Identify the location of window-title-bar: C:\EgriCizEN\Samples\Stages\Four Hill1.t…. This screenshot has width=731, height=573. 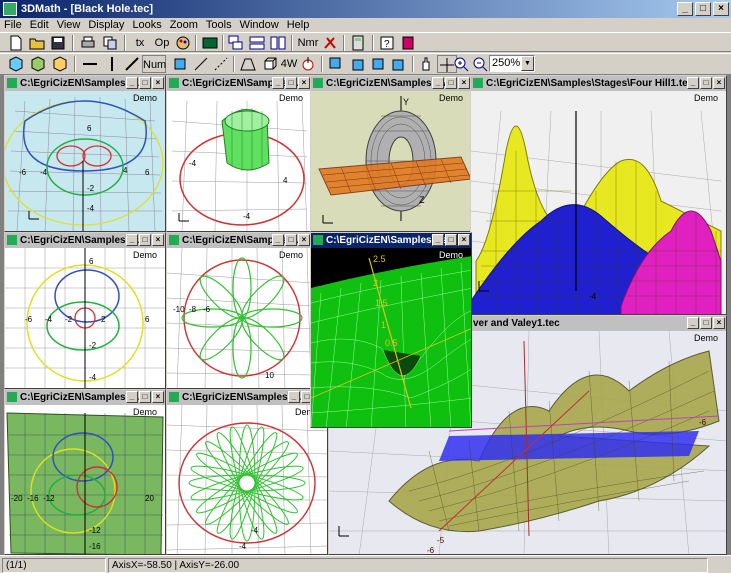
(598, 83).